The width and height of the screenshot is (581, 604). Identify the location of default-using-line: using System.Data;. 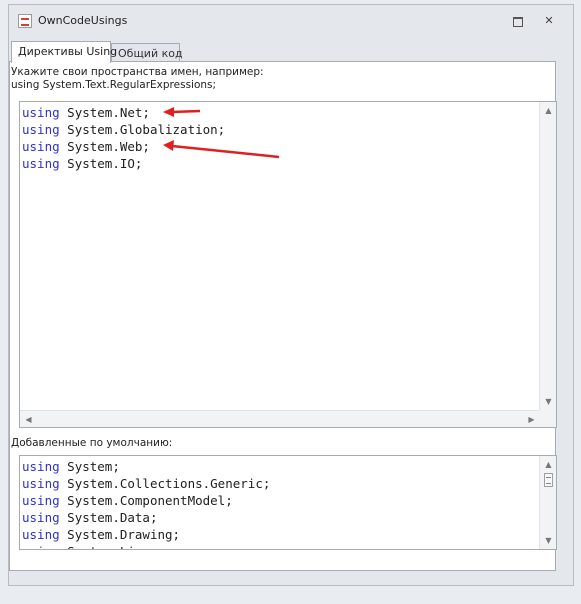
(146, 517).